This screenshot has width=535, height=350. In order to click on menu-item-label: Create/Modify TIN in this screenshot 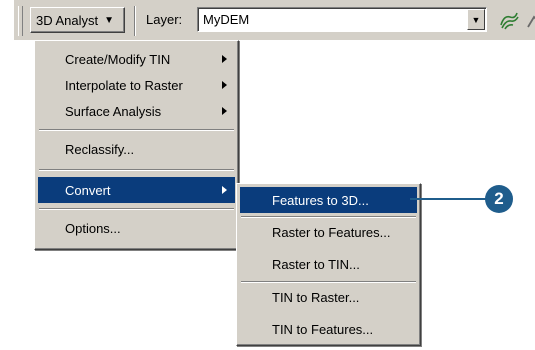, I will do `click(118, 59)`.